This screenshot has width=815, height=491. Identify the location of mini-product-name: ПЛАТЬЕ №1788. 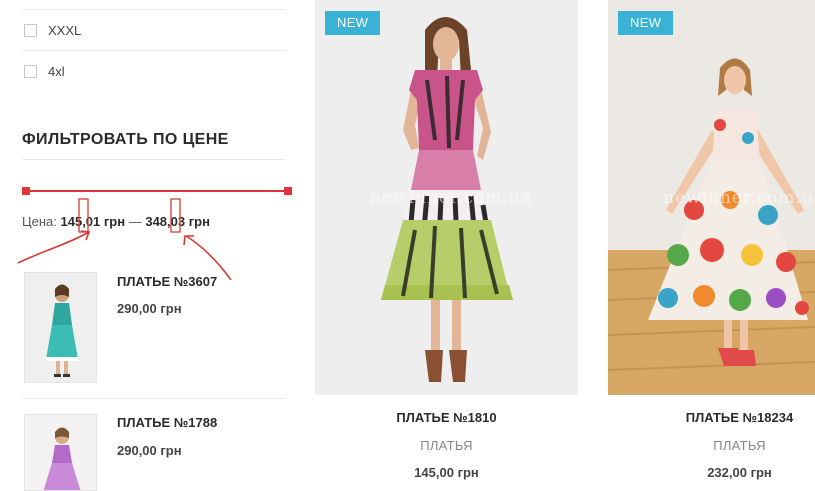
(167, 422).